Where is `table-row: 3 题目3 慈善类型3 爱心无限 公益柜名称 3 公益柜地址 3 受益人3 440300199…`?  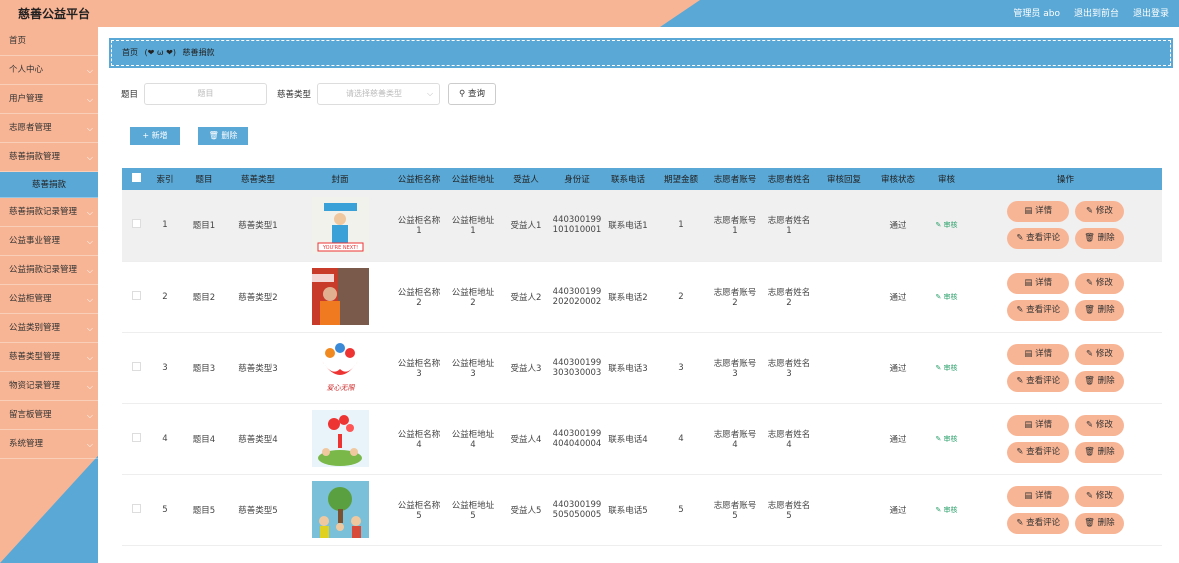 table-row: 3 题目3 慈善类型3 爱心无限 公益柜名称 3 公益柜地址 3 受益人3 440300199… is located at coordinates (642, 368).